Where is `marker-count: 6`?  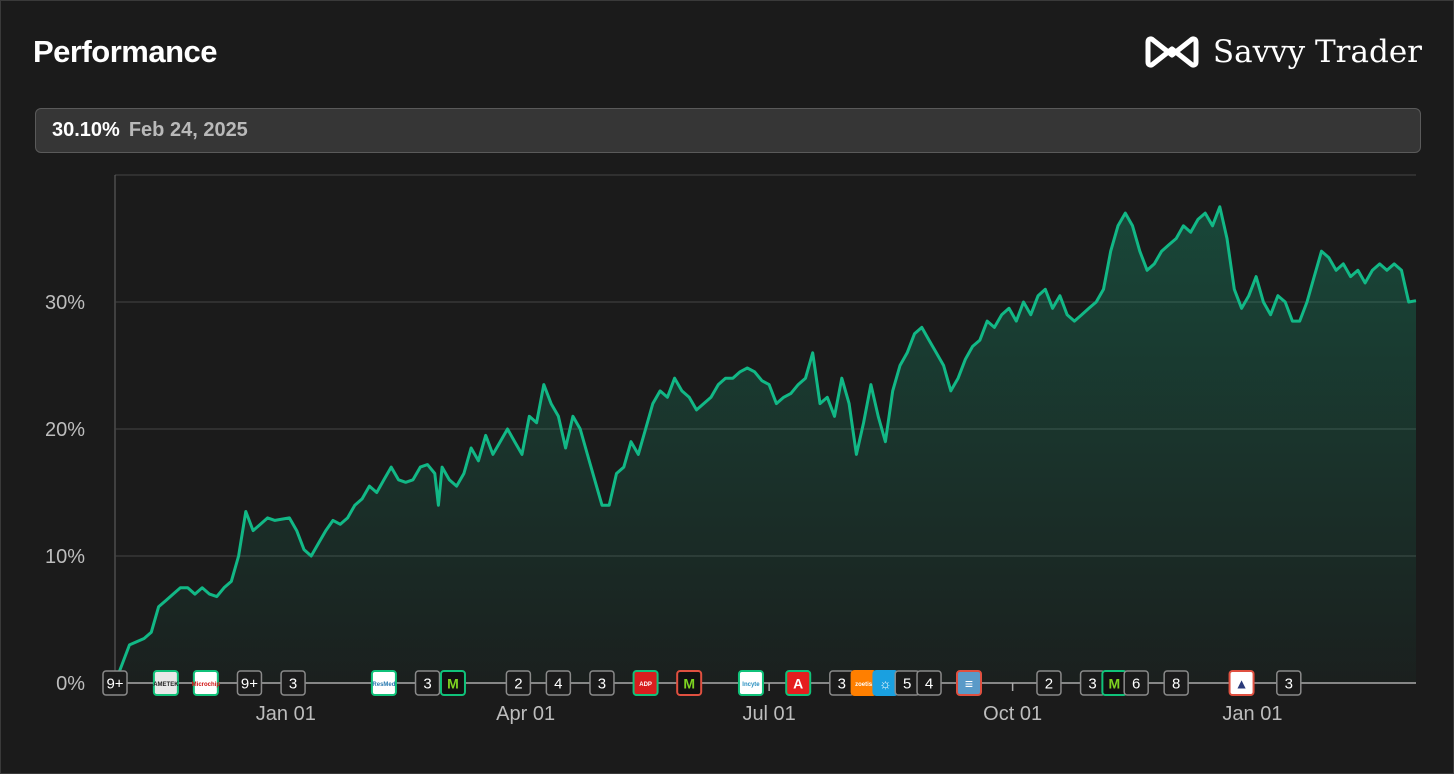 marker-count: 6 is located at coordinates (1136, 684).